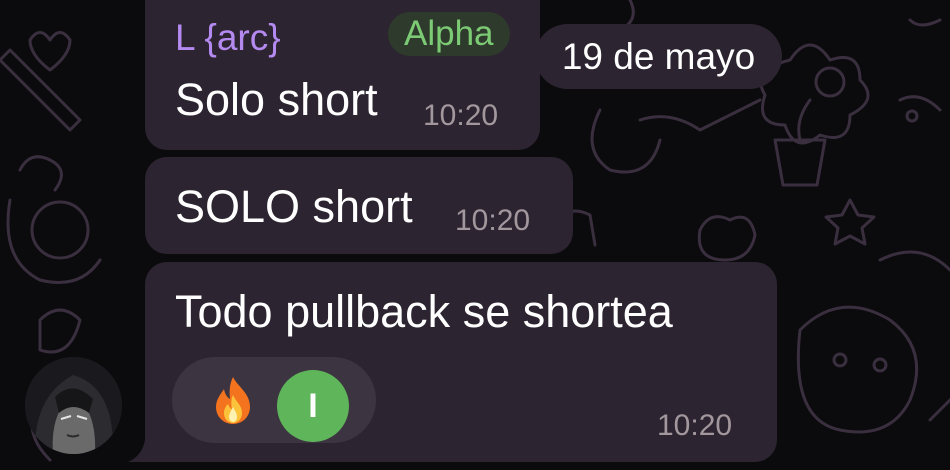  Describe the element at coordinates (658, 56) in the screenshot. I see `date-separator: 19 de mayo` at that location.